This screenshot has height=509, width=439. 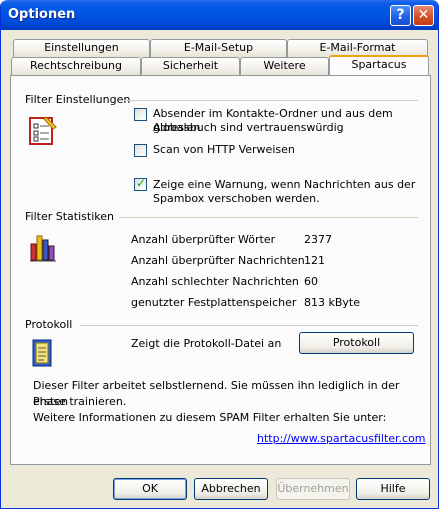 What do you see at coordinates (224, 149) in the screenshot?
I see `scan-http-label: Scan von HTTP Verweisen` at bounding box center [224, 149].